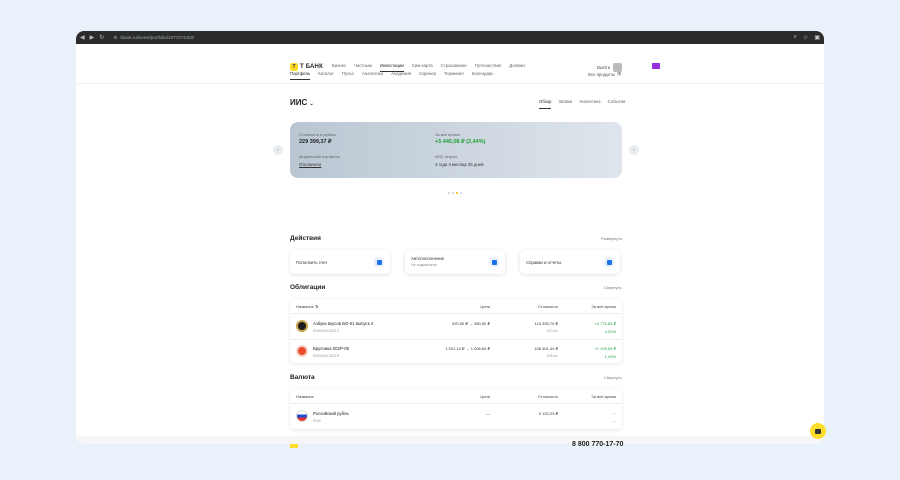 The width and height of the screenshot is (900, 480). Describe the element at coordinates (300, 75) in the screenshot. I see `sub-nav-item-active: Портфель` at that location.